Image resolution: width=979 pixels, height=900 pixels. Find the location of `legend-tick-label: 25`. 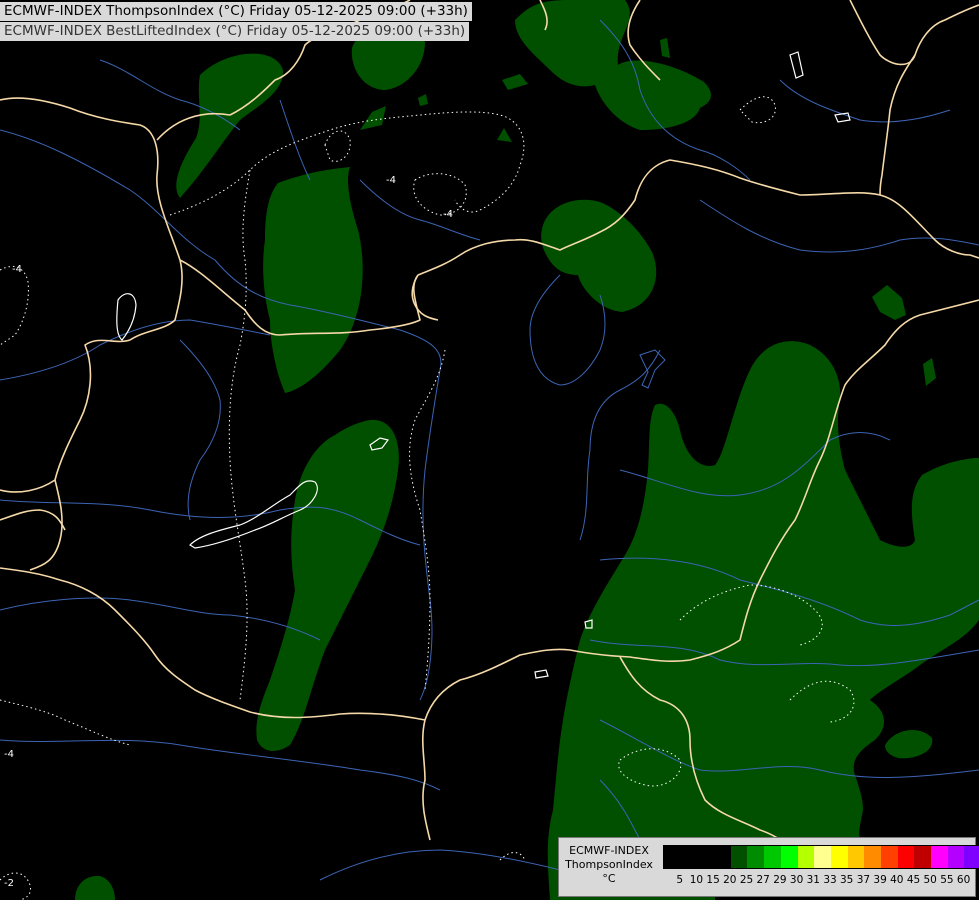

legend-tick-label: 25 is located at coordinates (746, 880).